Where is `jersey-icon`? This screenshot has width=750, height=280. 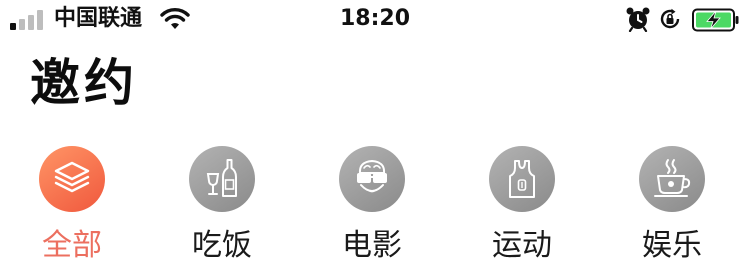 jersey-icon is located at coordinates (522, 179).